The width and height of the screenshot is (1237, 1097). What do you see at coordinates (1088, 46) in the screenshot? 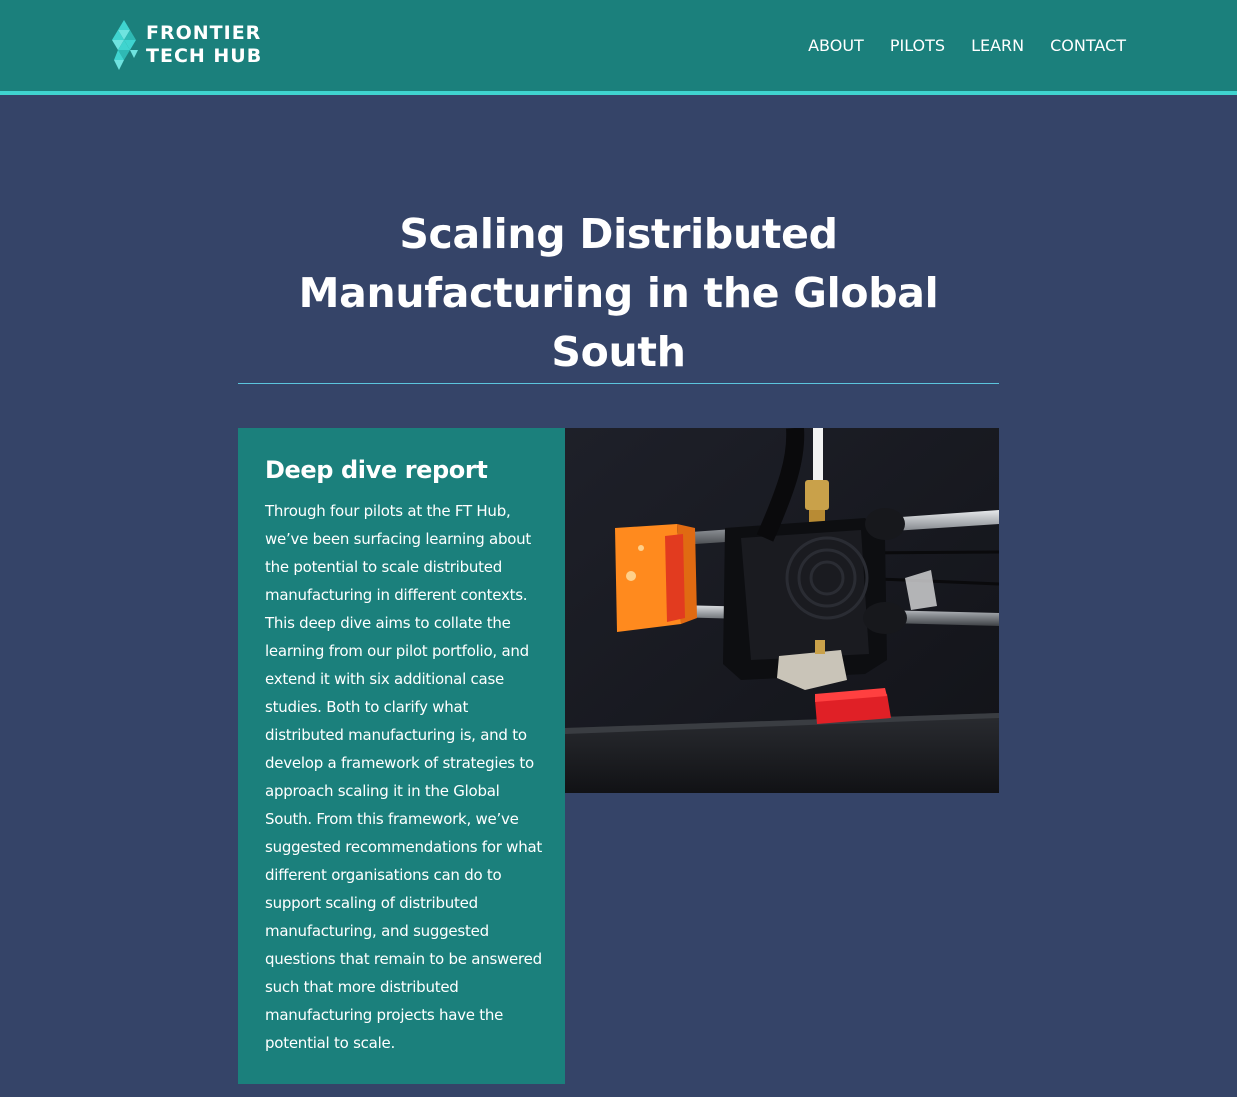
I see `nav-item-contact: CONTACT` at bounding box center [1088, 46].